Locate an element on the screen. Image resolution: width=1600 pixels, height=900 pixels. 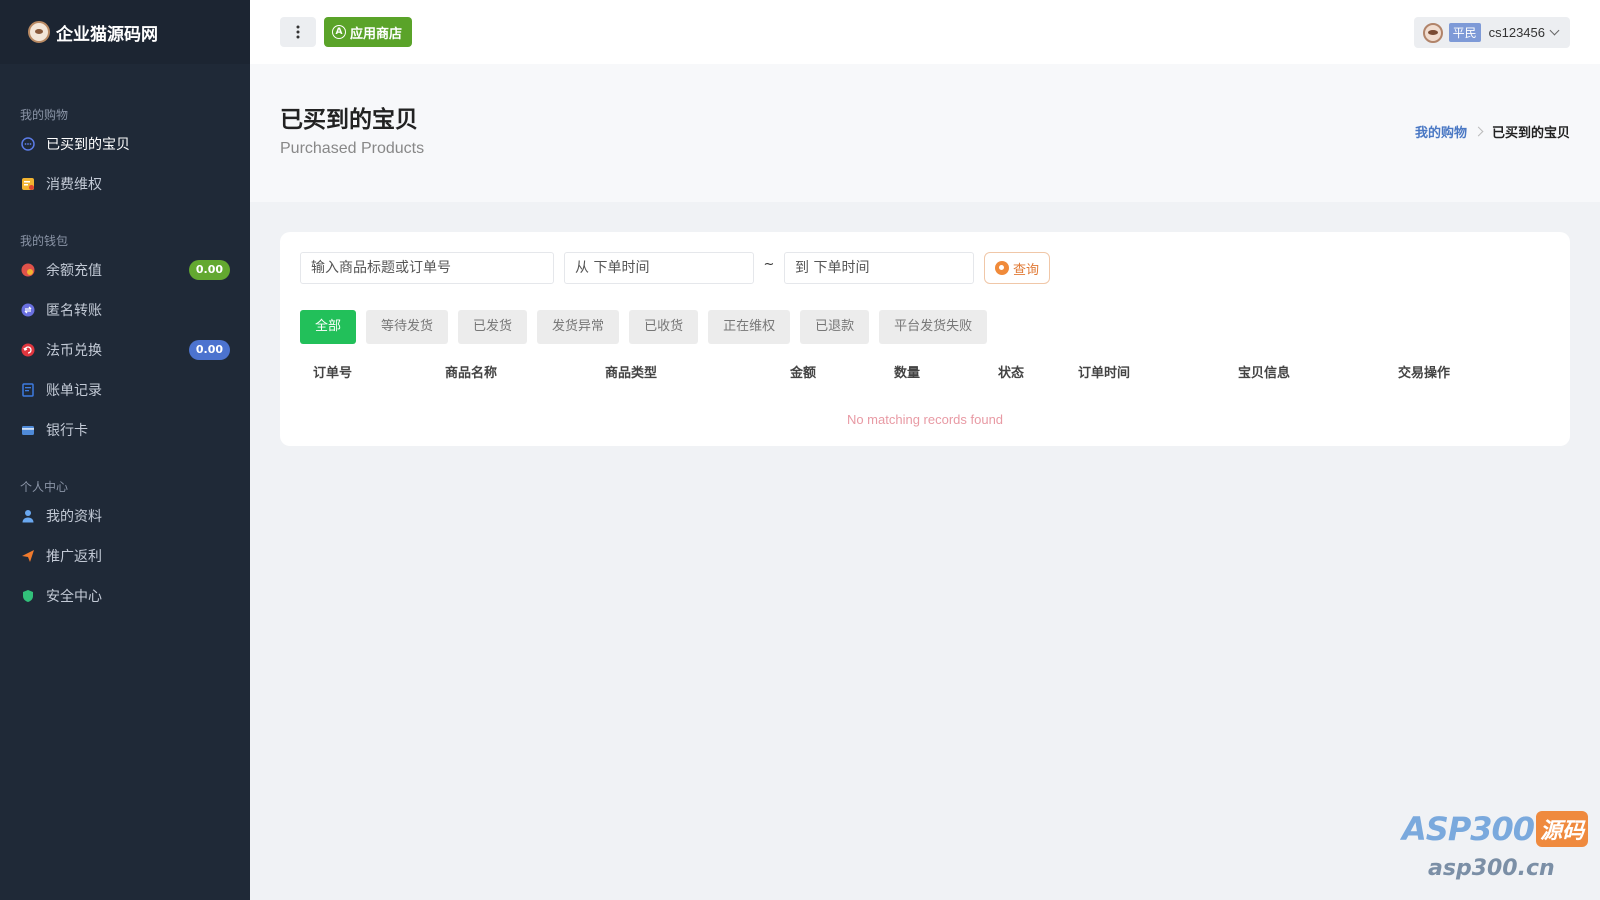
page-subtitle: Purchased Products is located at coordinates (352, 148).